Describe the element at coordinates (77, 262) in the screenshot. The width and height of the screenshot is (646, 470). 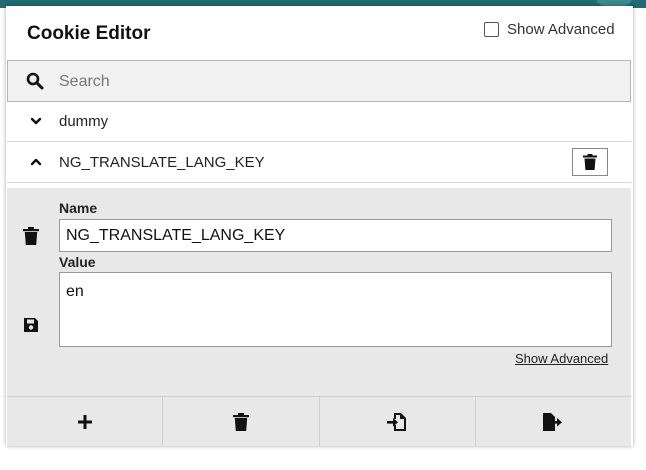
I see `value-label: Value` at that location.